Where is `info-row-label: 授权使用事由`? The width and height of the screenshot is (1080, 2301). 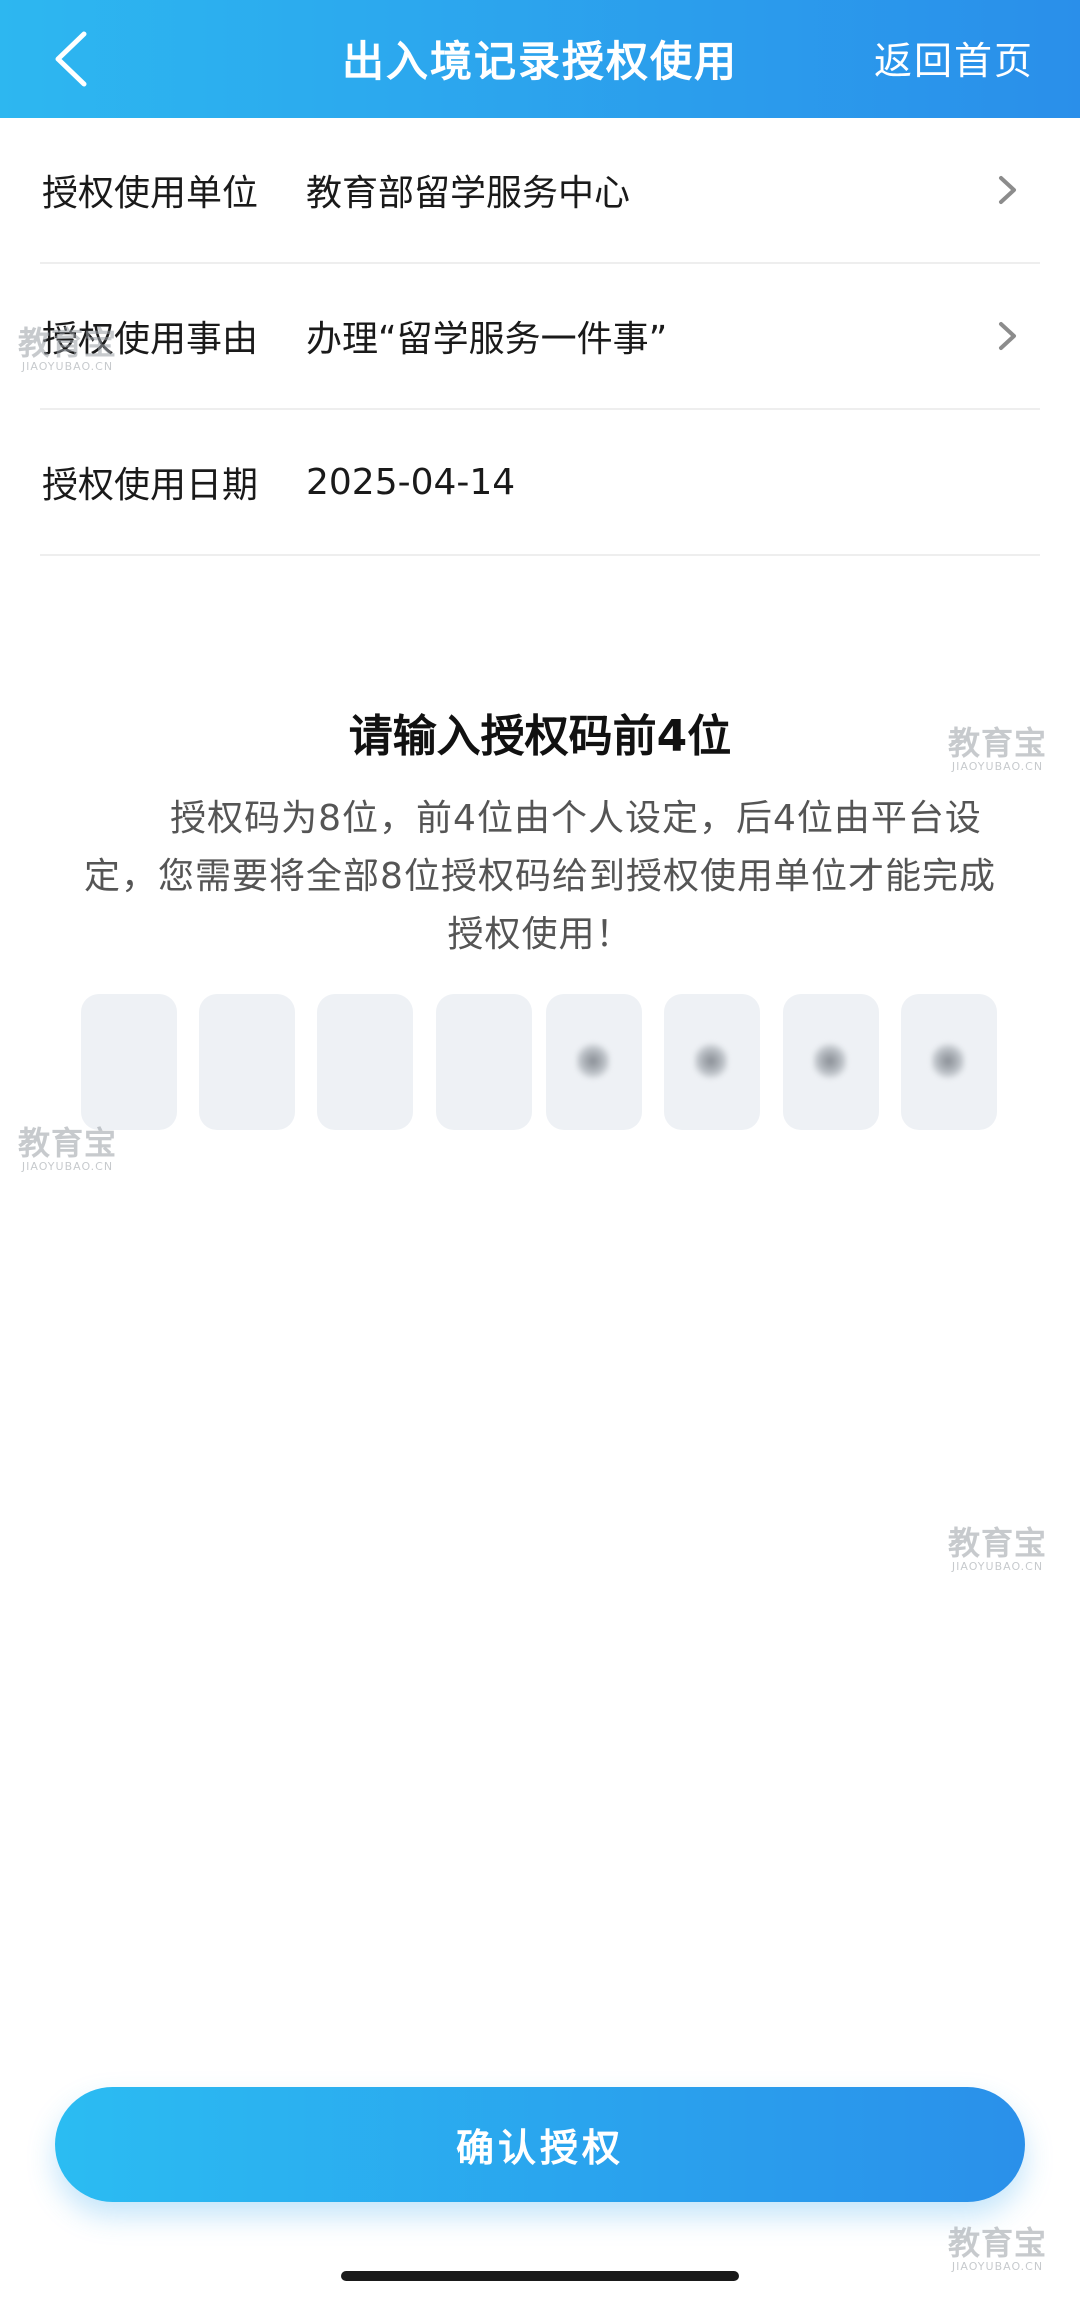 info-row-label: 授权使用事由 is located at coordinates (150, 339).